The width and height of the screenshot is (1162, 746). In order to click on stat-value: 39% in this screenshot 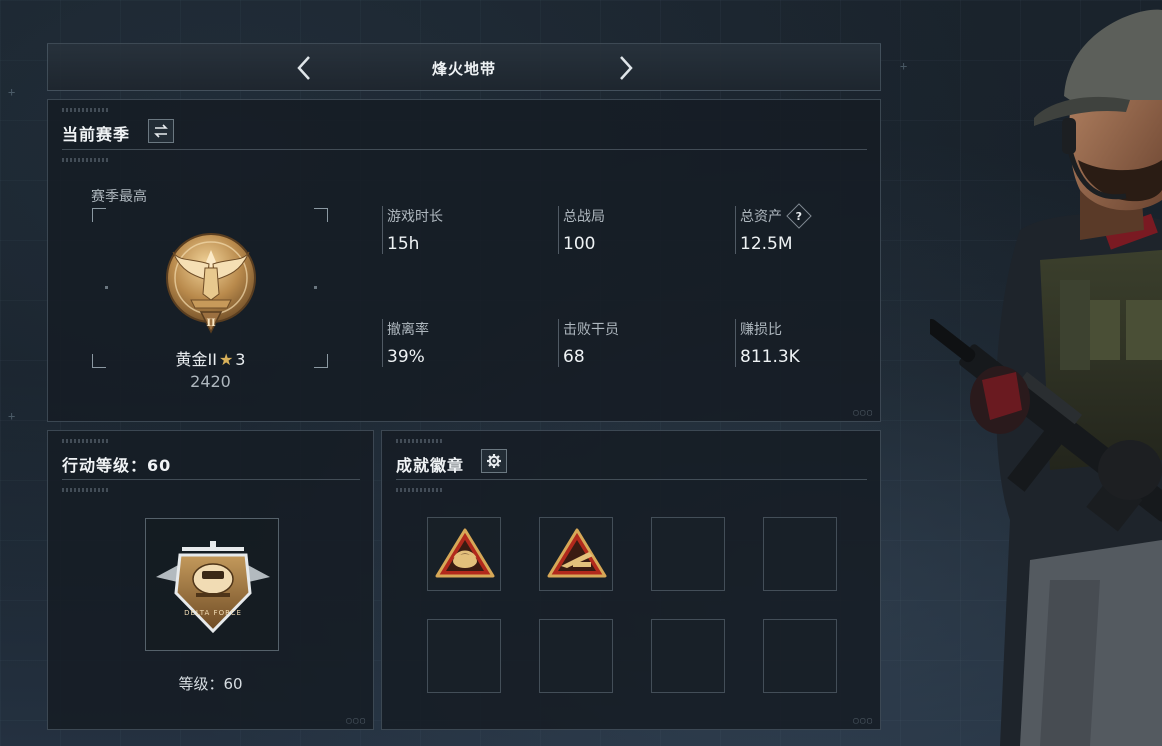, I will do `click(406, 357)`.